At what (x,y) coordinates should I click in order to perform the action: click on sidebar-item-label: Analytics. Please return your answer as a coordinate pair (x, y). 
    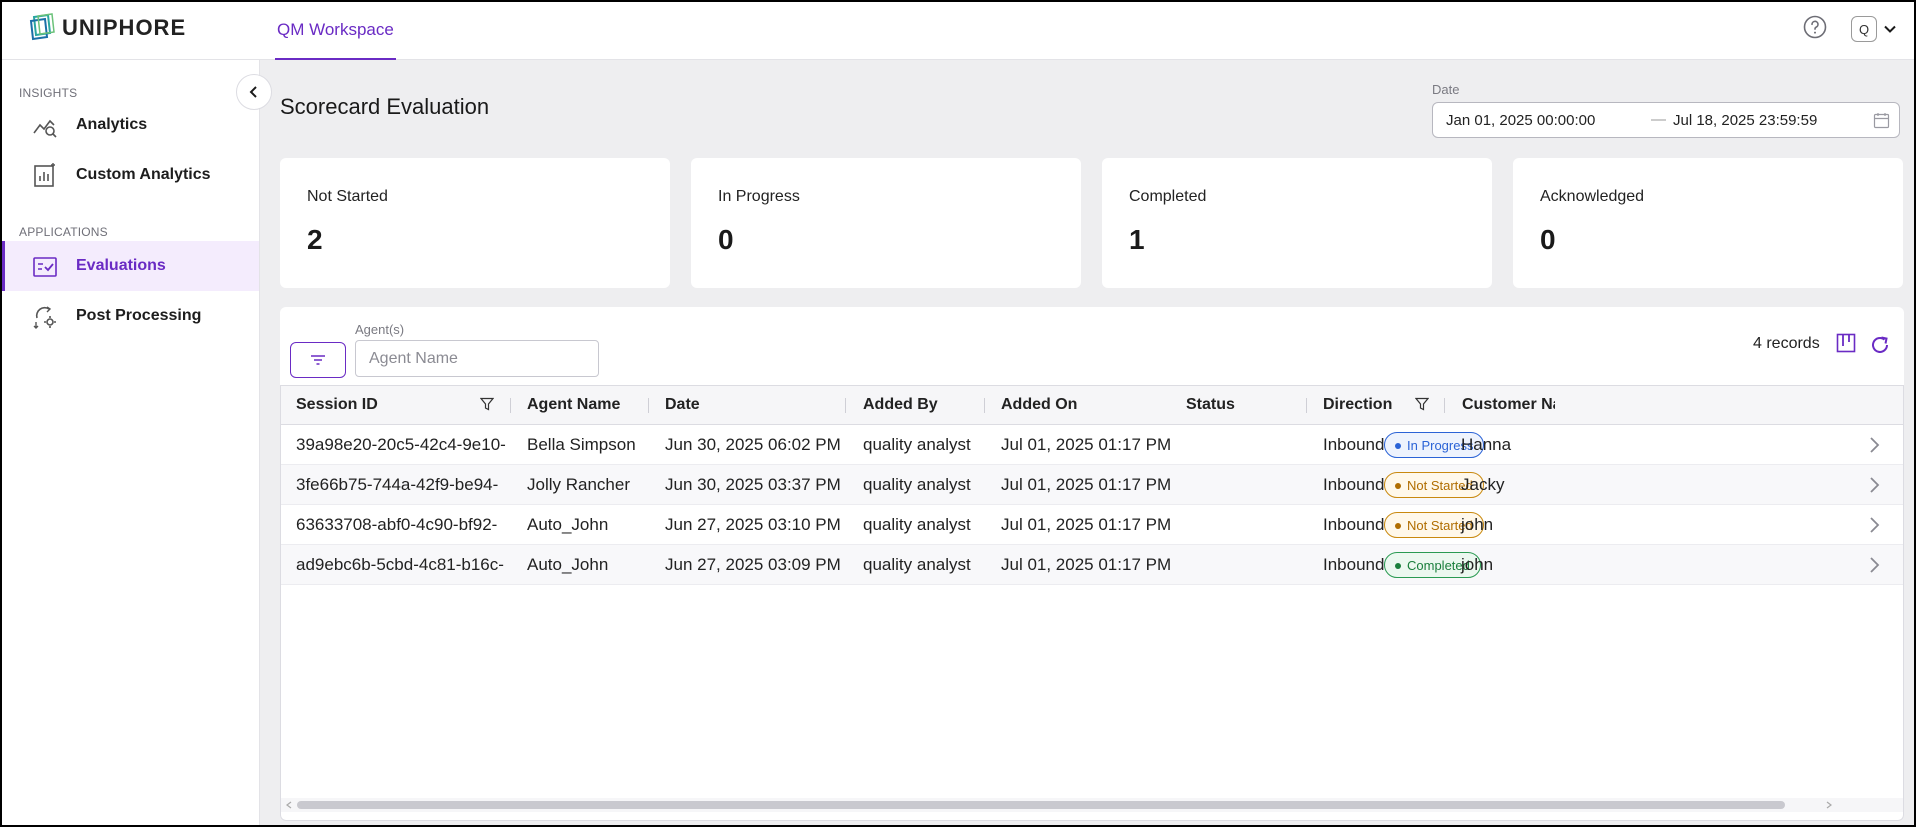
    Looking at the image, I should click on (112, 124).